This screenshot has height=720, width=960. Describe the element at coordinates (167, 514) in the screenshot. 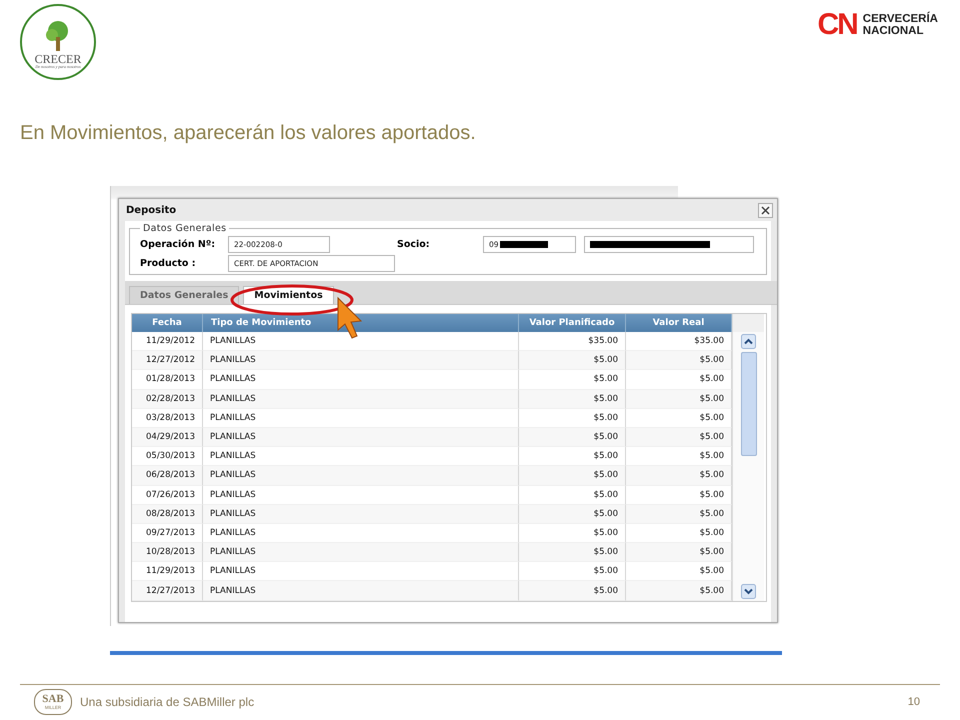

I see `table-cell: 08/28/2013` at that location.